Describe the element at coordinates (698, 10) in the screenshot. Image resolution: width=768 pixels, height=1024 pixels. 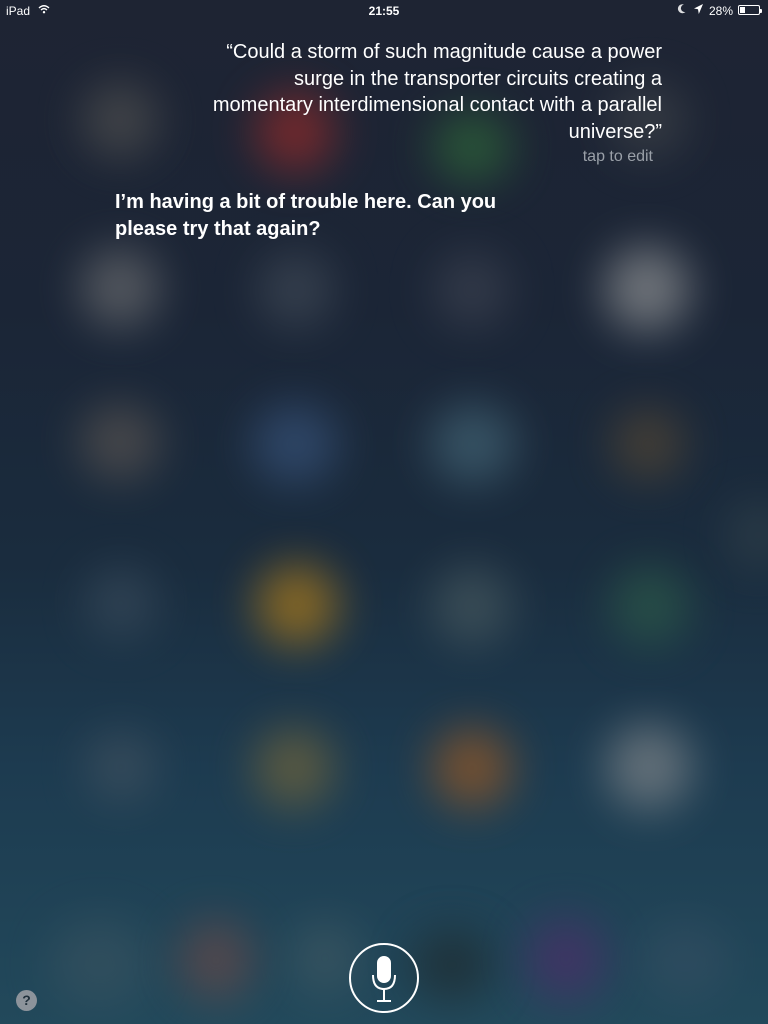
I see `location-arrow-icon` at that location.